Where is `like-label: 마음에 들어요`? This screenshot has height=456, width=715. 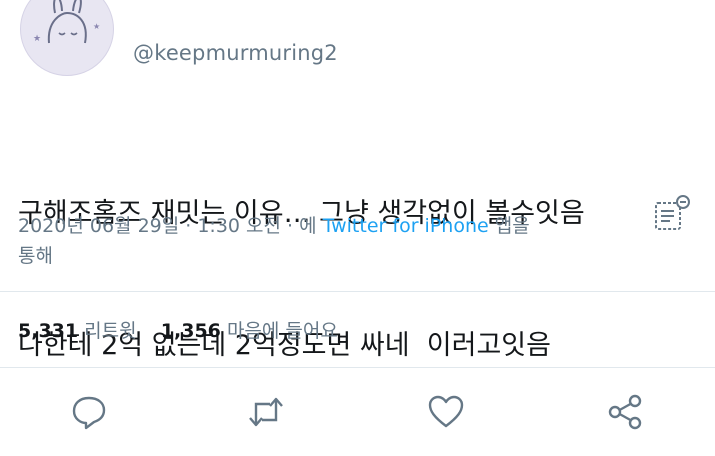 like-label: 마음에 들어요 is located at coordinates (282, 331).